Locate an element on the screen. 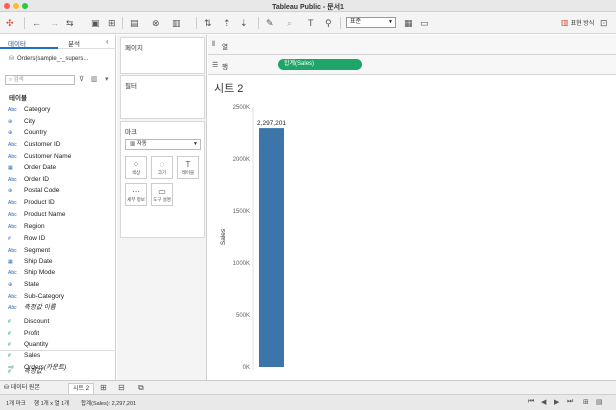  field-name: Sub-Category is located at coordinates (44, 296).